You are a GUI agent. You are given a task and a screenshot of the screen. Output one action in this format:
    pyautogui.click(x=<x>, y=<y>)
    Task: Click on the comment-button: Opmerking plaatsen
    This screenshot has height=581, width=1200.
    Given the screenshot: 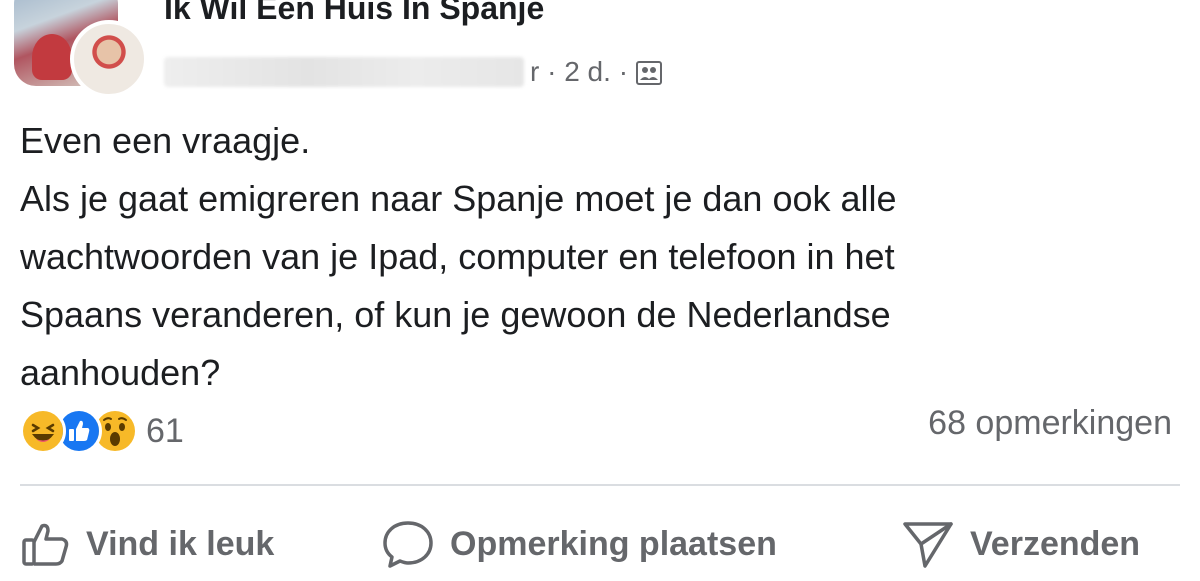 What is the action you would take?
    pyautogui.click(x=578, y=544)
    